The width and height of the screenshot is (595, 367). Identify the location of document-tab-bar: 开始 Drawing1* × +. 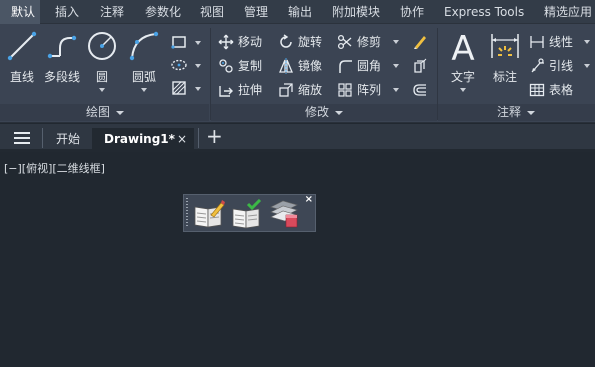
(297, 138).